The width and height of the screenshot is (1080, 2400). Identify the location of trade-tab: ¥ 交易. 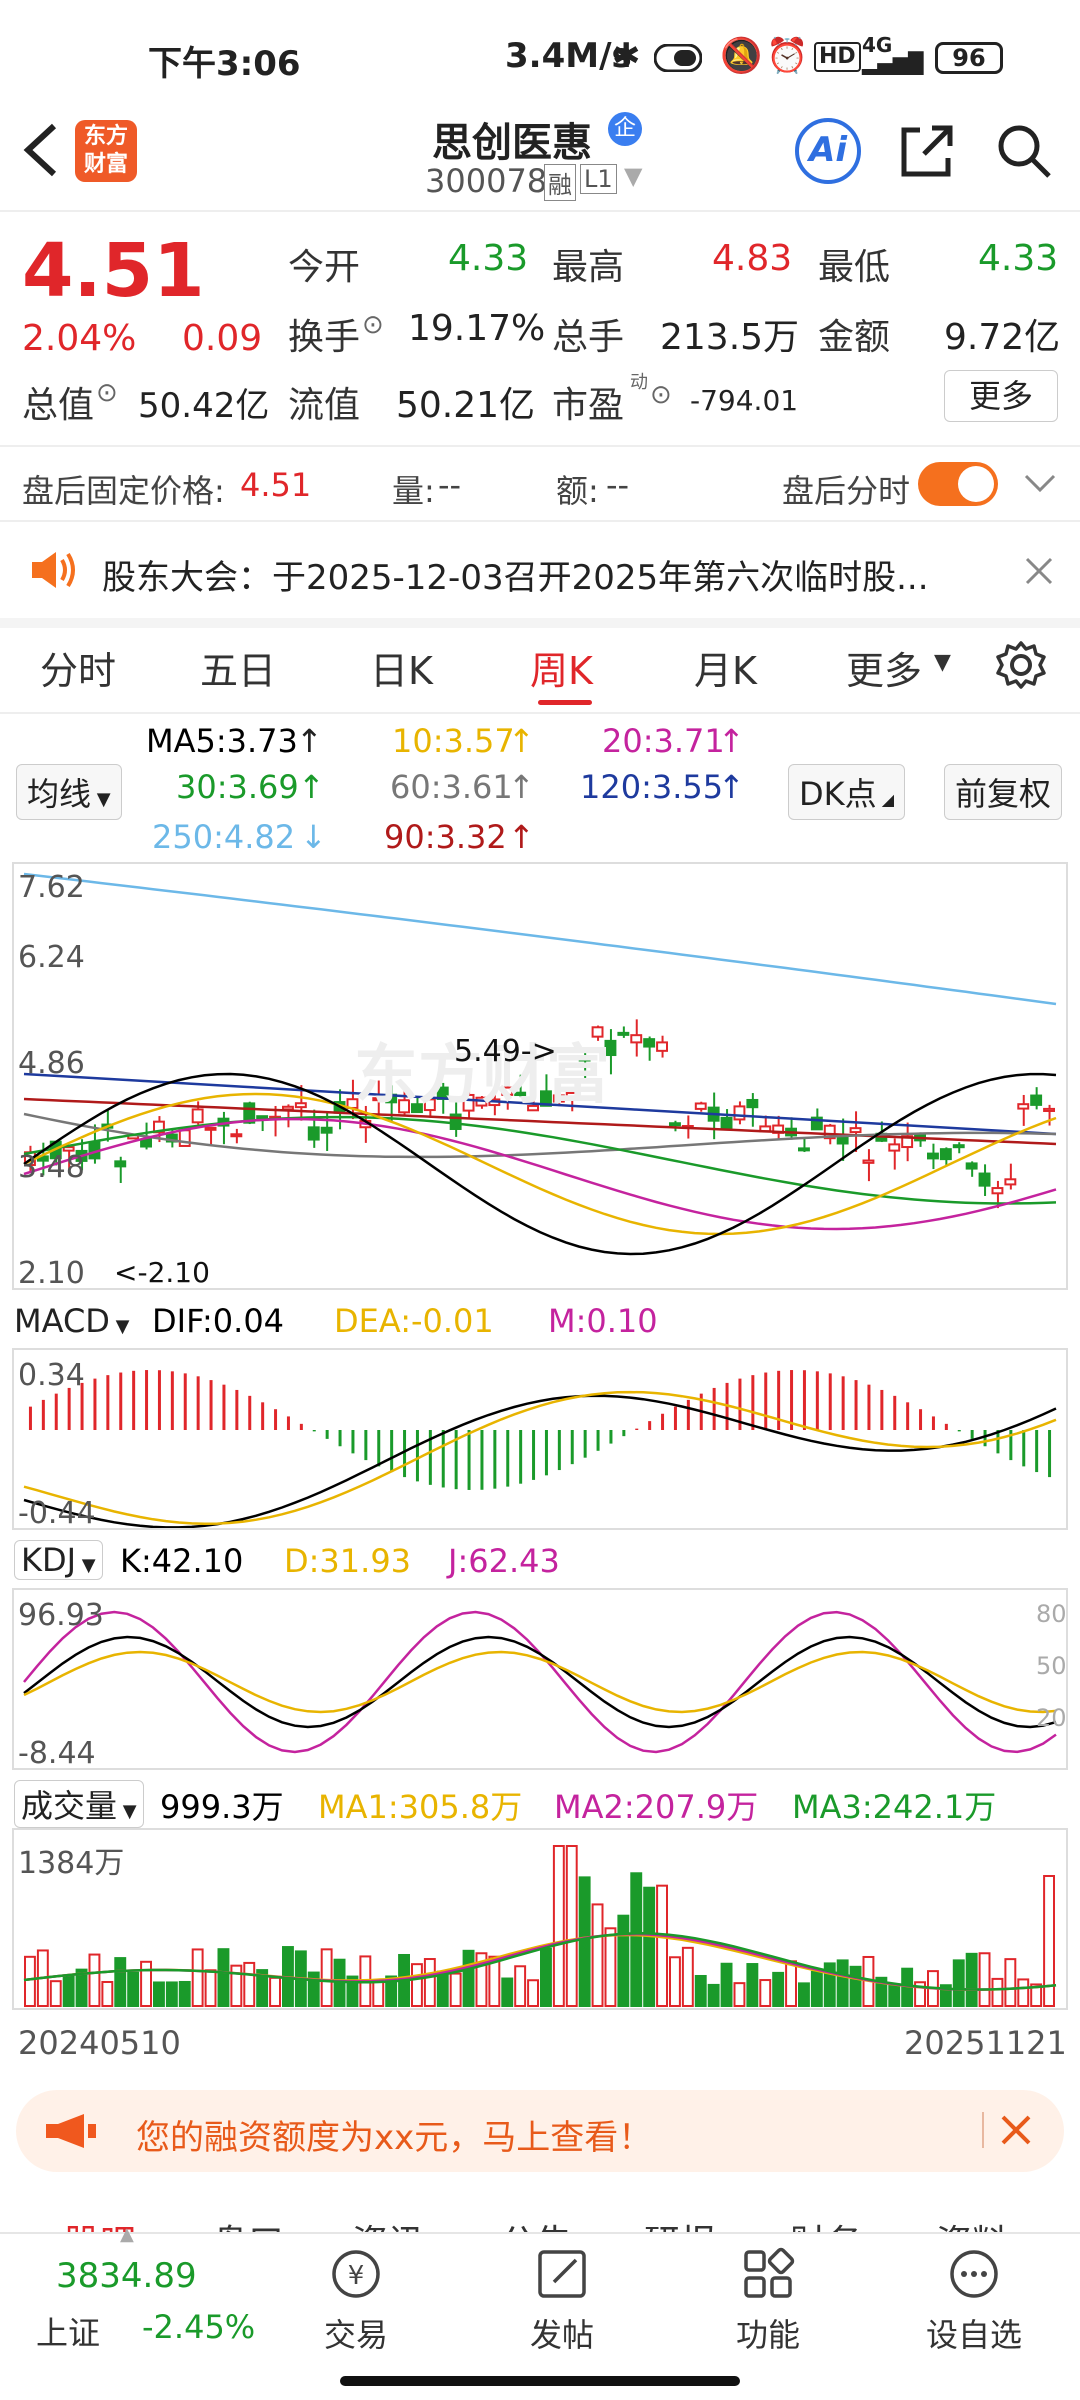
(356, 2301).